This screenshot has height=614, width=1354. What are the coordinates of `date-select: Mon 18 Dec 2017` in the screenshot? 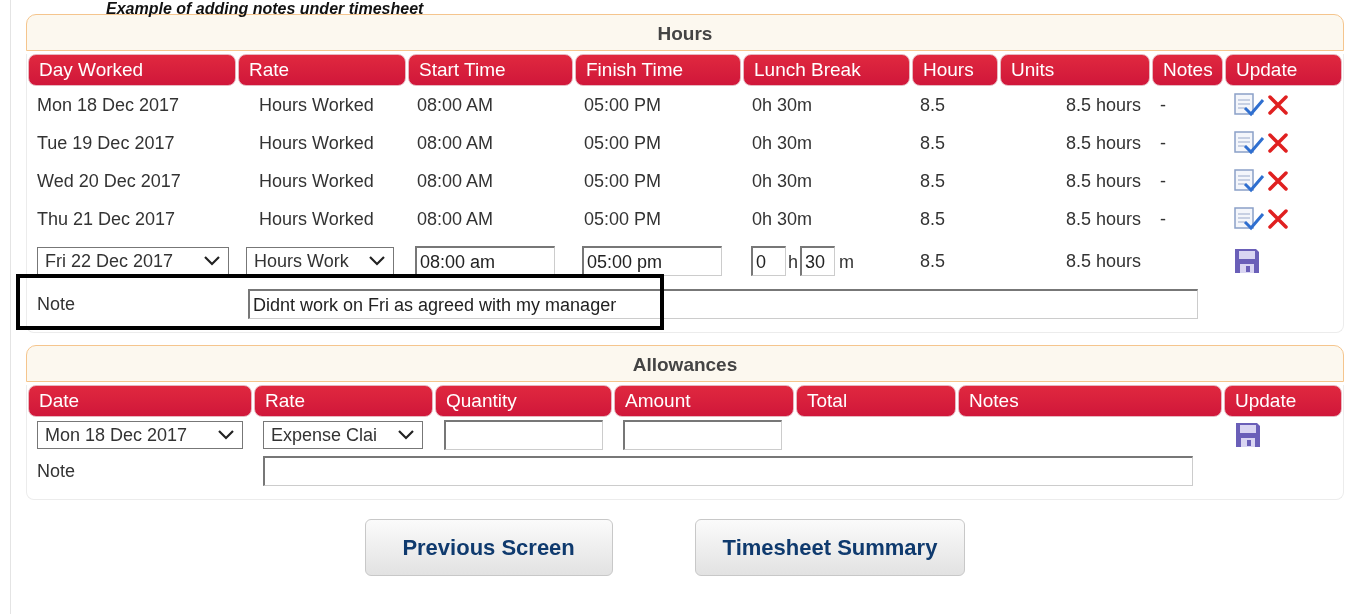 It's located at (140, 435).